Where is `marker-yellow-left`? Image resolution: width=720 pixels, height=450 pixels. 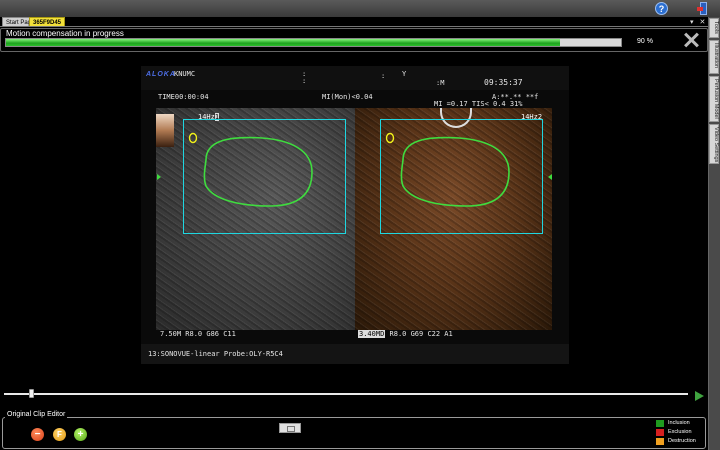
marker-yellow-left is located at coordinates (193, 138).